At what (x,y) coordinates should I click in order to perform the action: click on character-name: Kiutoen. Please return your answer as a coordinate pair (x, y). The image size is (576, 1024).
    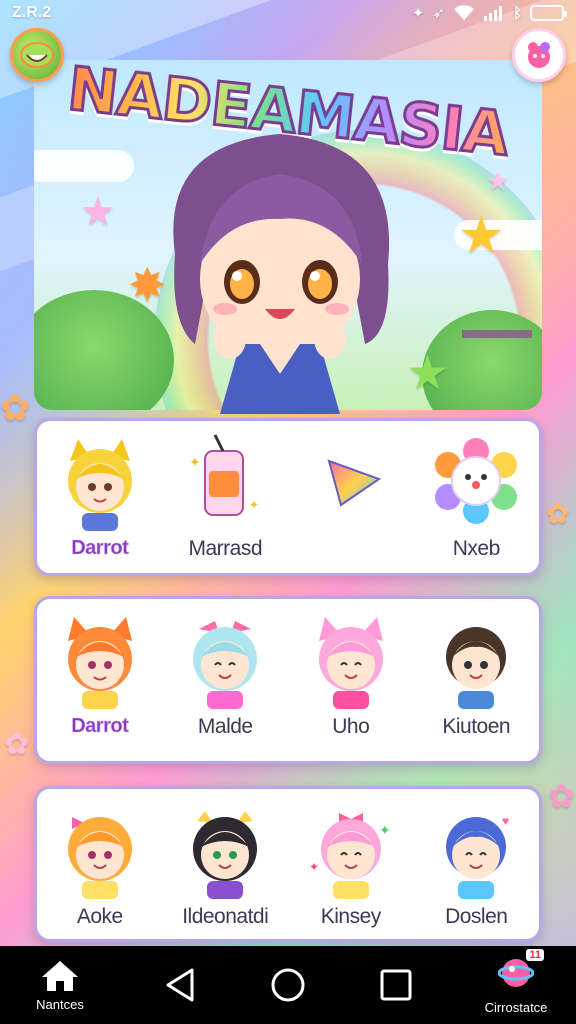
    Looking at the image, I should click on (476, 726).